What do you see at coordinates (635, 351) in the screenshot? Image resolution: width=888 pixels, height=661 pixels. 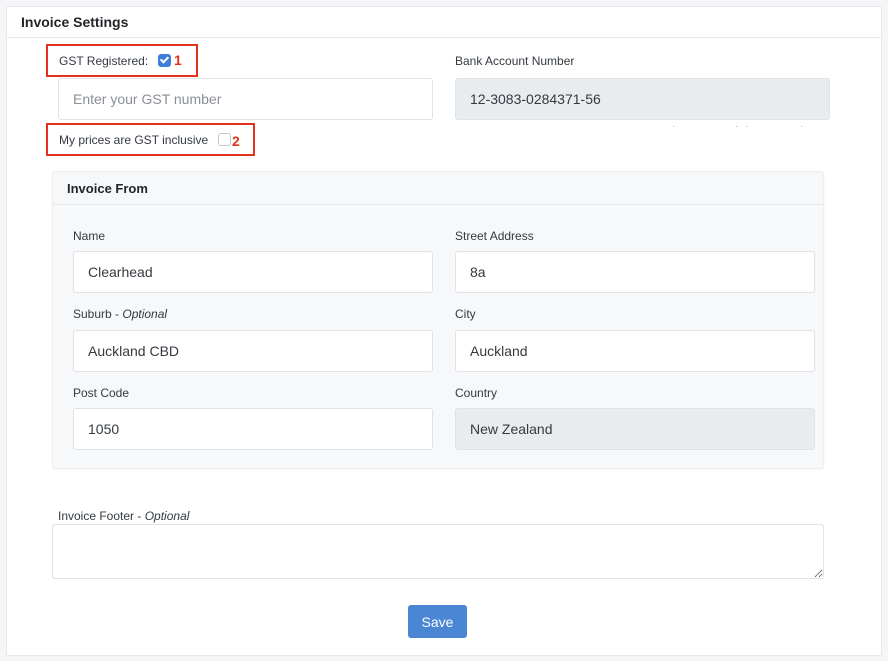 I see `city-input` at bounding box center [635, 351].